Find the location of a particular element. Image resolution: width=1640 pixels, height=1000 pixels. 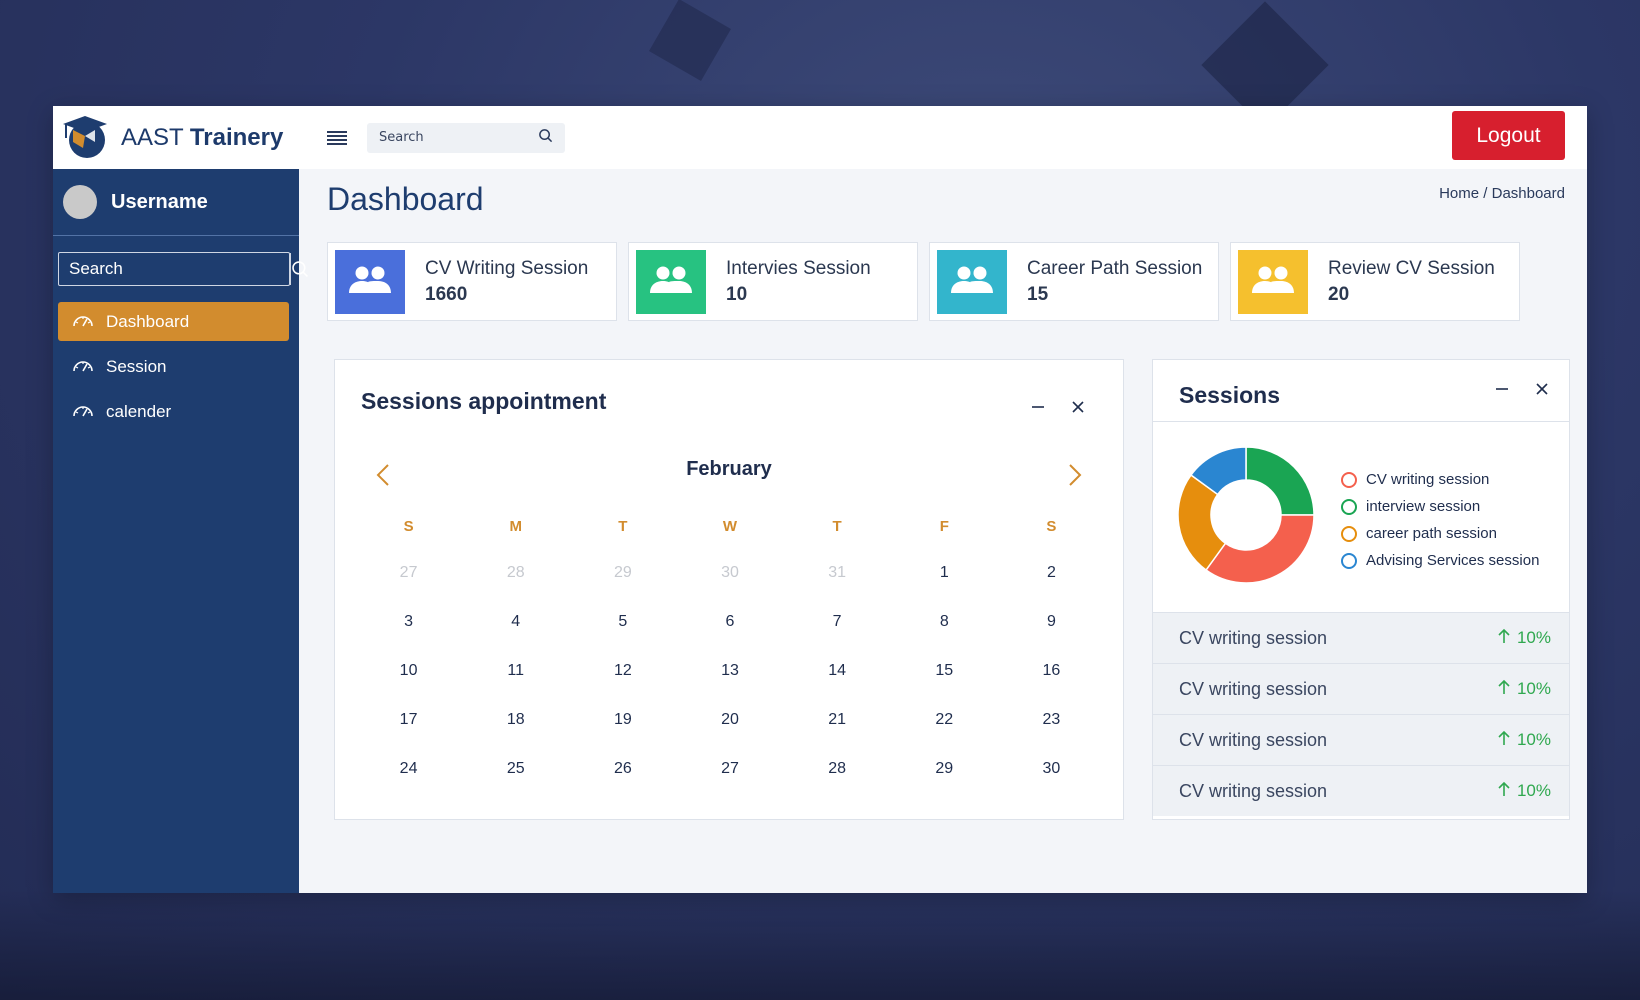

card-tools is located at coordinates (1522, 389).